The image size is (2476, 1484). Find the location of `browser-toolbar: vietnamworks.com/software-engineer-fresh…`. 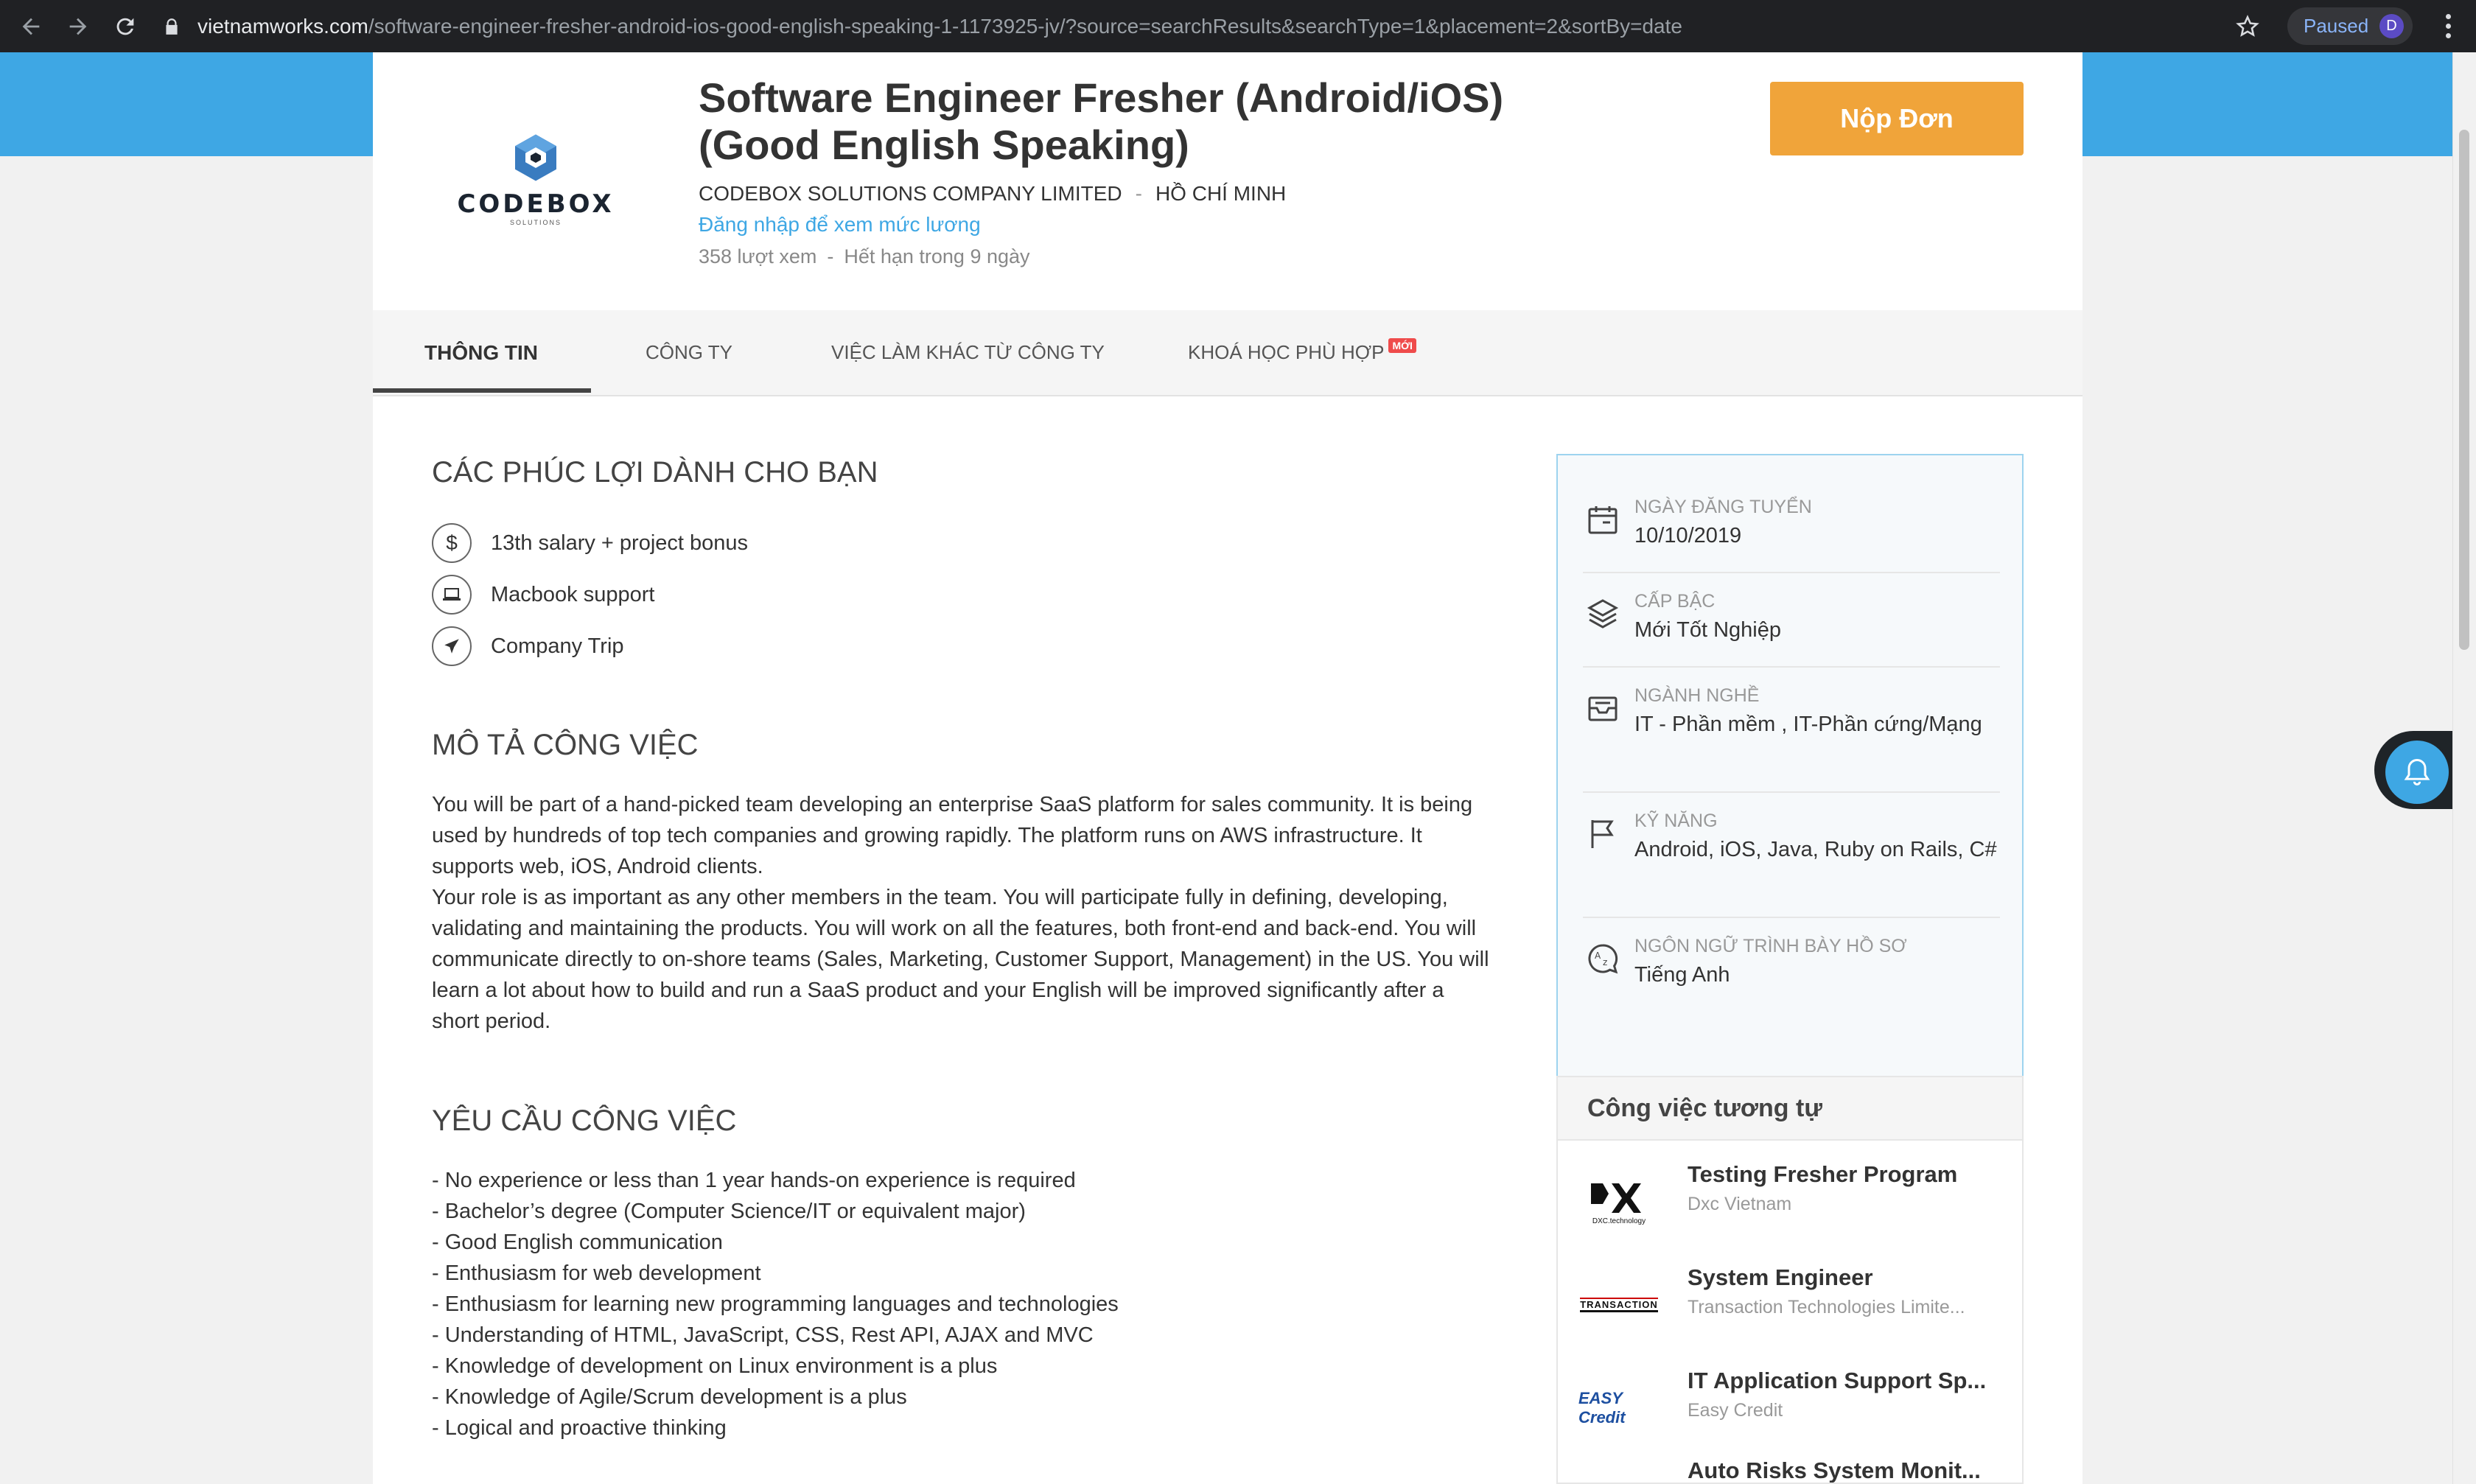

browser-toolbar: vietnamworks.com/software-engineer-fresh… is located at coordinates (1238, 26).